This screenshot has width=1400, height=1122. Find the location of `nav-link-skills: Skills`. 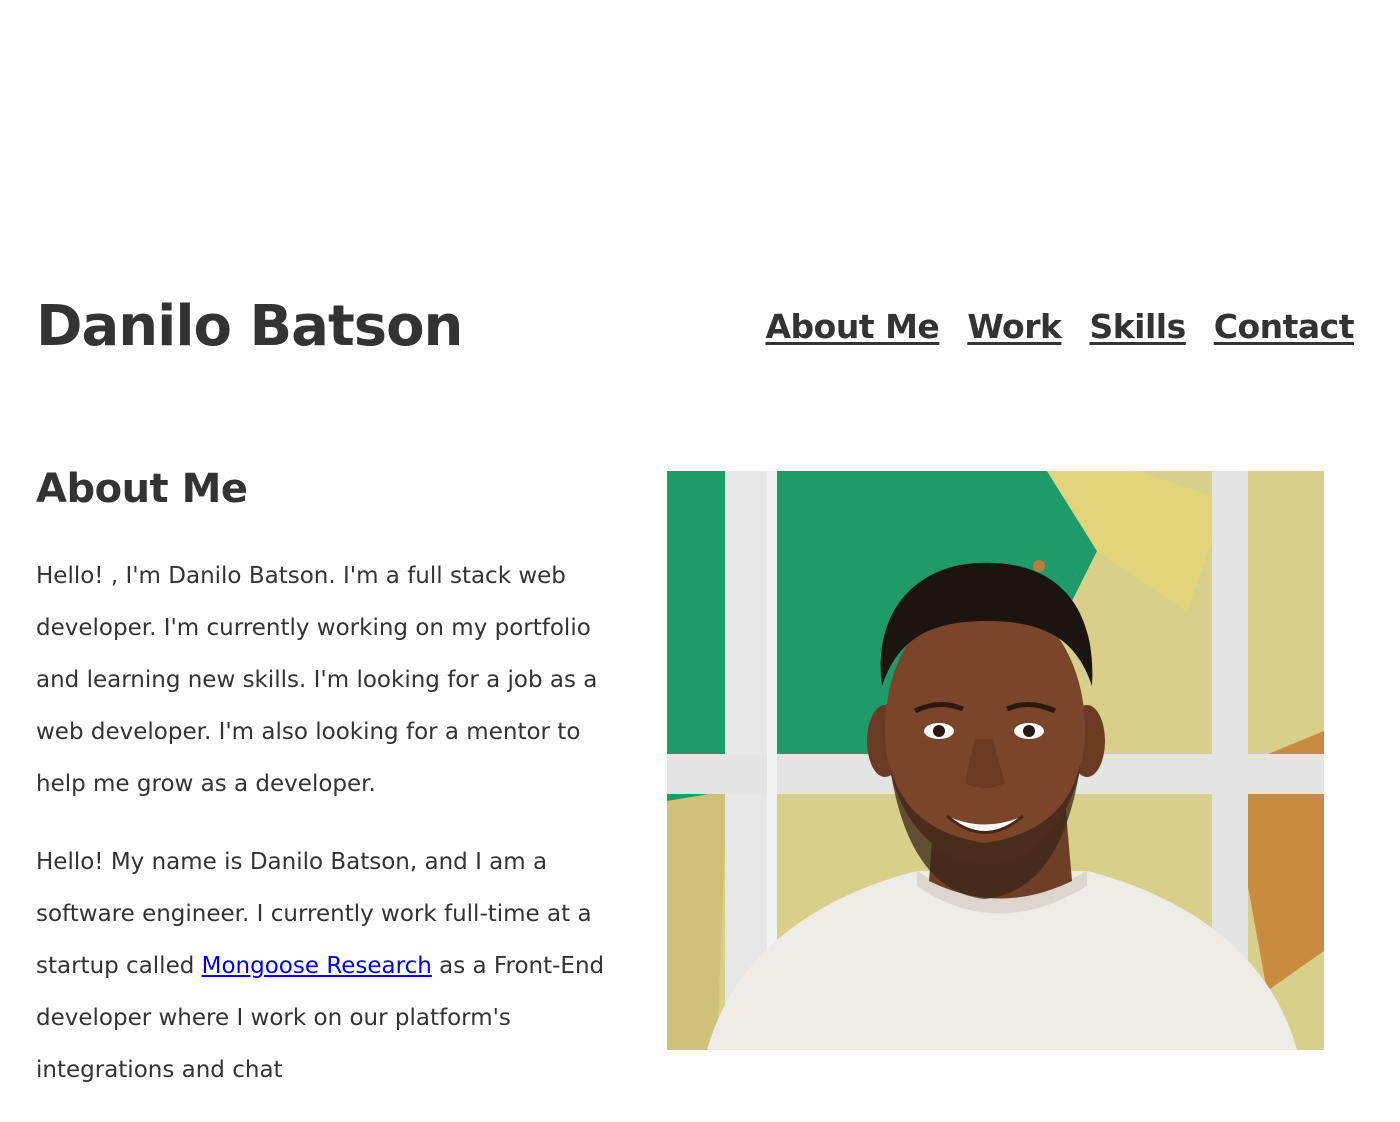

nav-link-skills: Skills is located at coordinates (1137, 326).